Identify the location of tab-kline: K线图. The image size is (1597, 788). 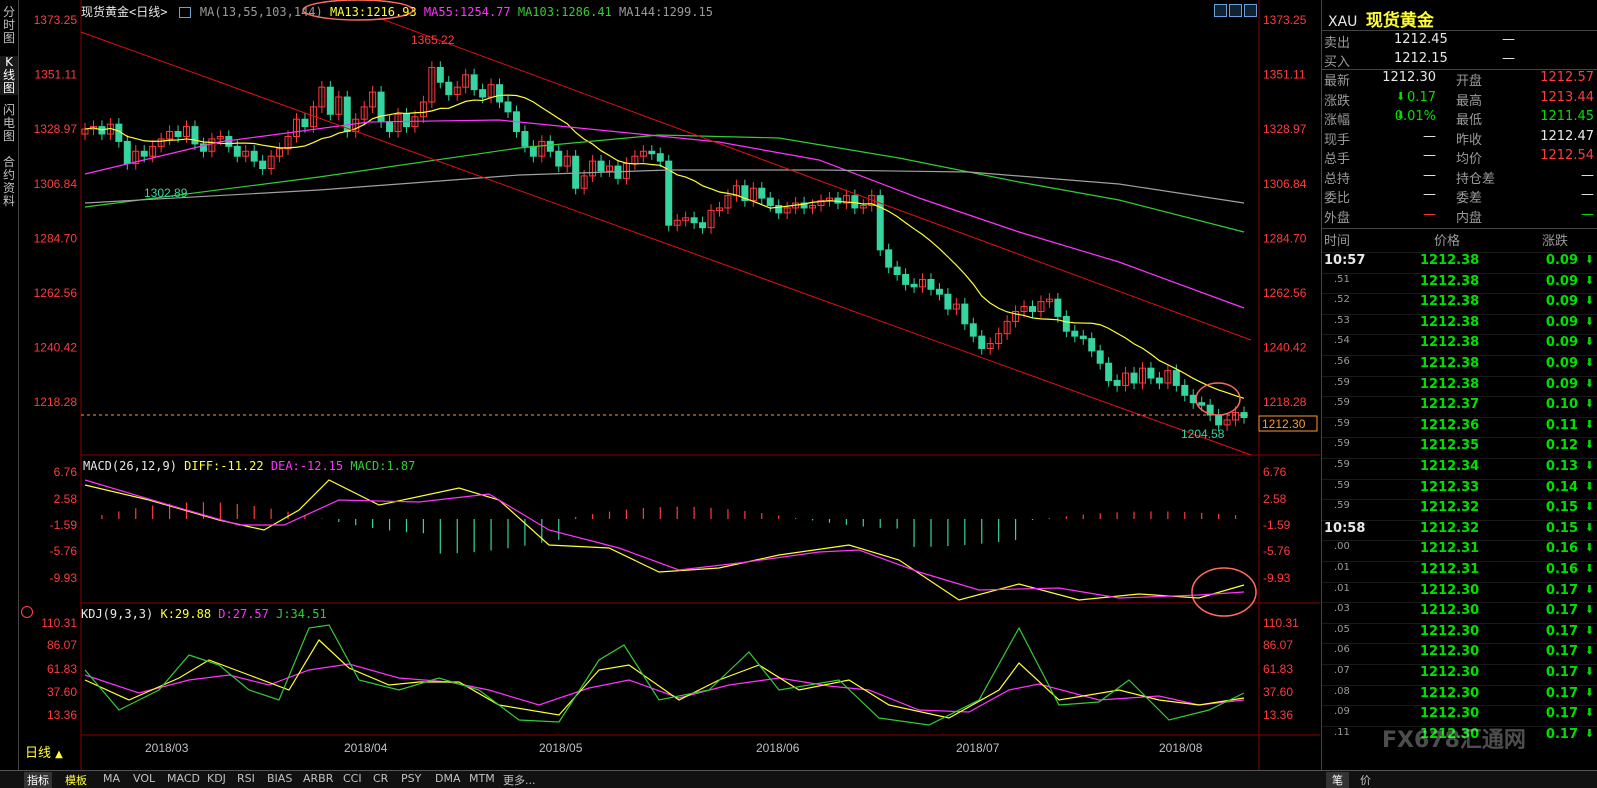
(9, 75).